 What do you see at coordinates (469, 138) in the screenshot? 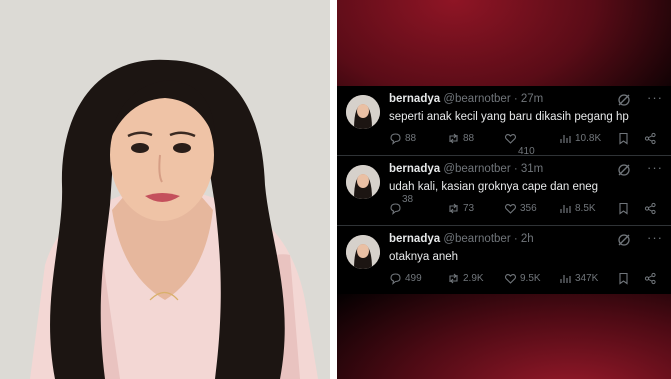
I see `repost-count: 88` at bounding box center [469, 138].